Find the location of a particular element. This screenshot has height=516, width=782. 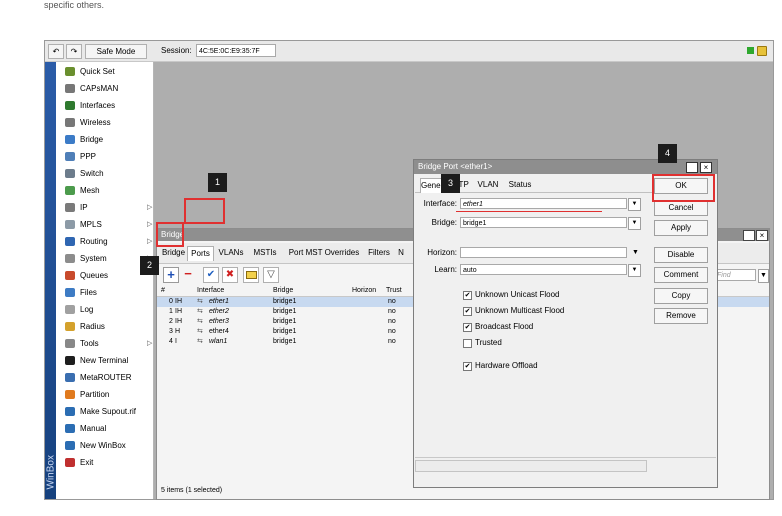

sidebar-item-make-supout-rif: Make Supout.rif is located at coordinates (104, 411).